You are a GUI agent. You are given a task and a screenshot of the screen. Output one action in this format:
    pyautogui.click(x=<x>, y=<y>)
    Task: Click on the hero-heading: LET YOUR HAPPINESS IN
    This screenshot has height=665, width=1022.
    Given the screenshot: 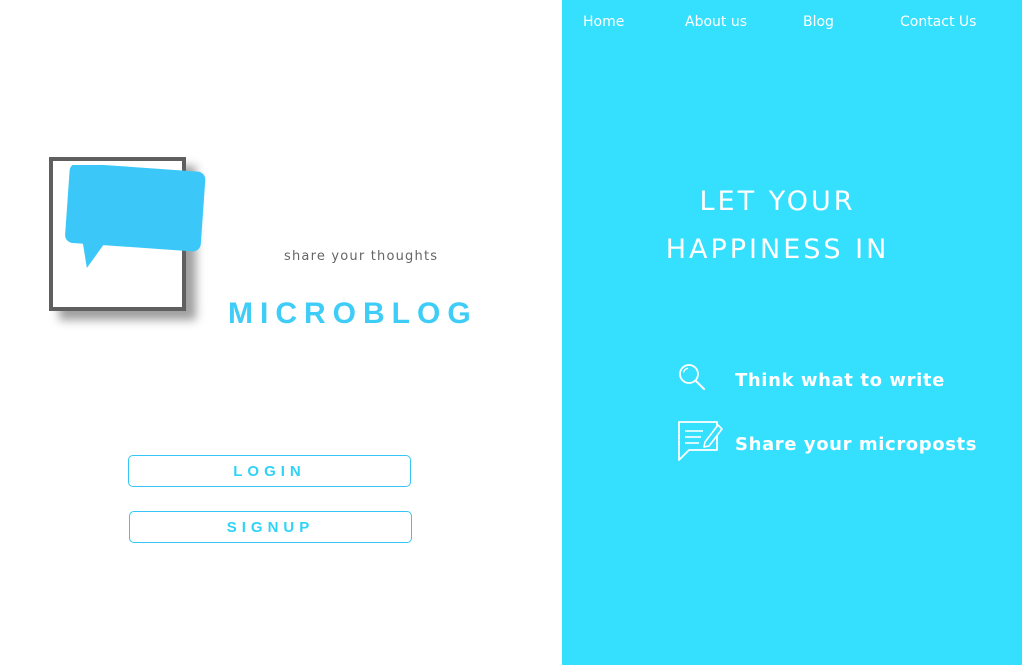 What is the action you would take?
    pyautogui.click(x=777, y=226)
    